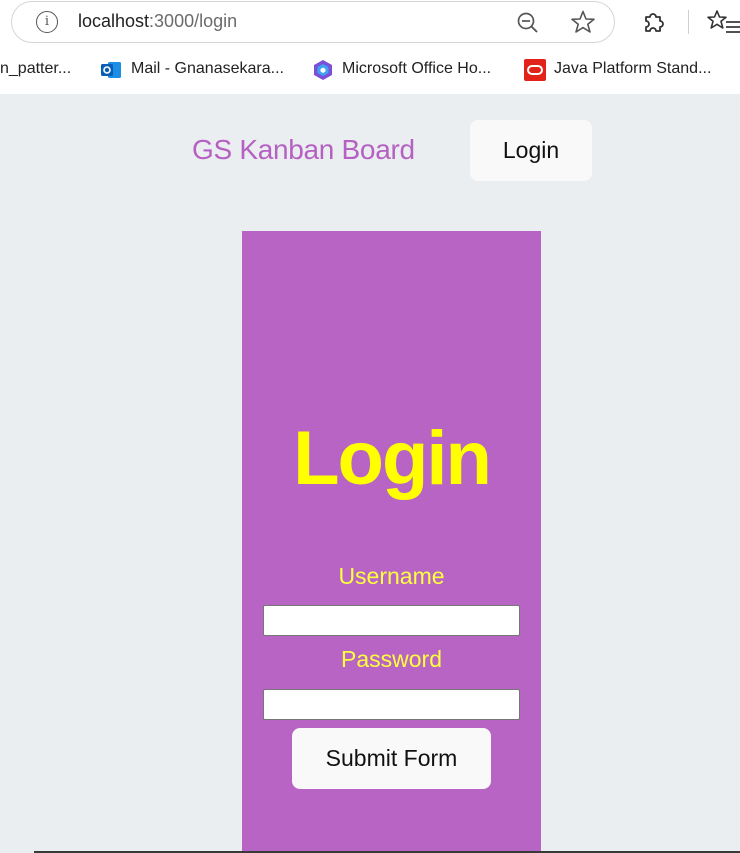 The height and width of the screenshot is (853, 740). I want to click on oracle-icon, so click(535, 70).